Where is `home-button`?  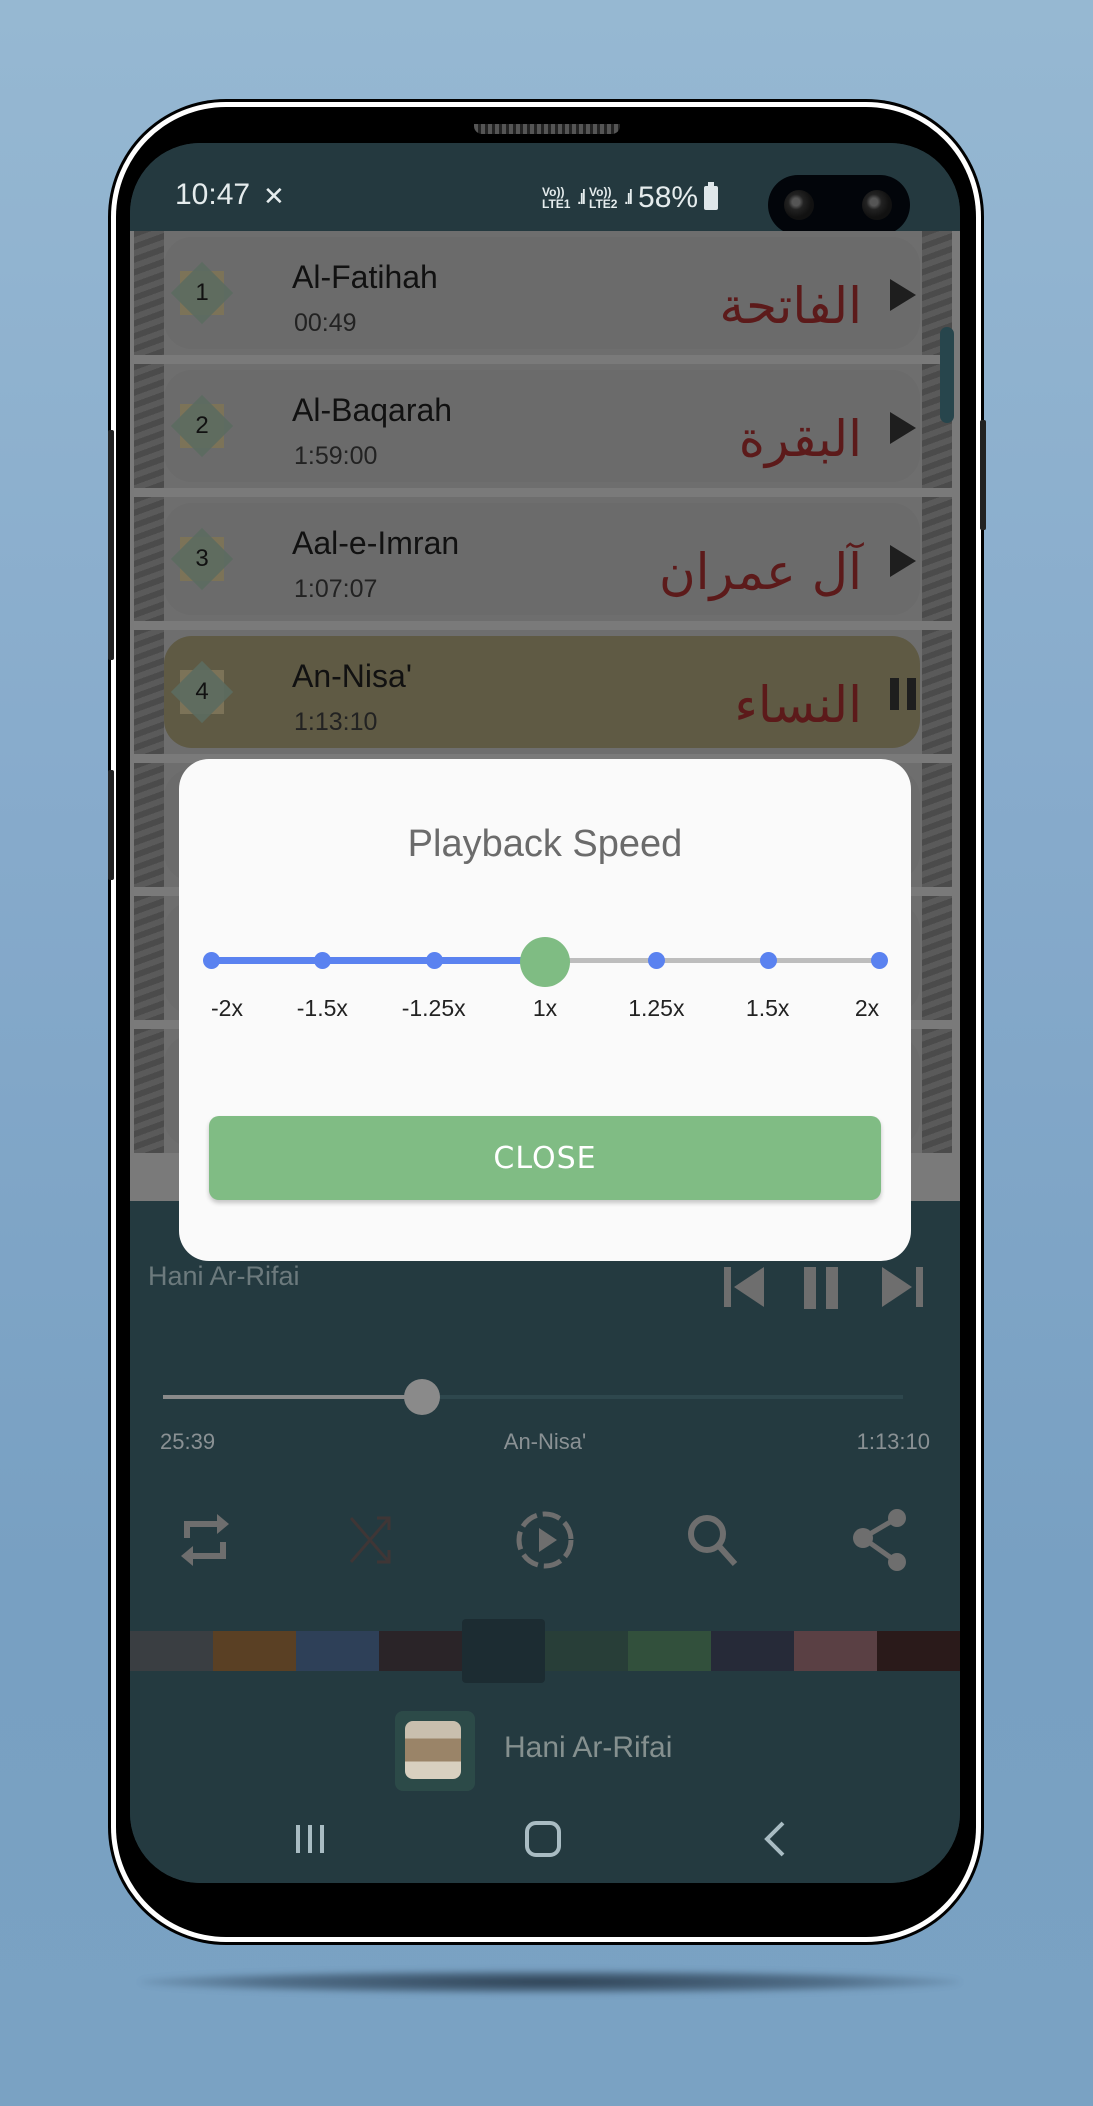
home-button is located at coordinates (543, 1839).